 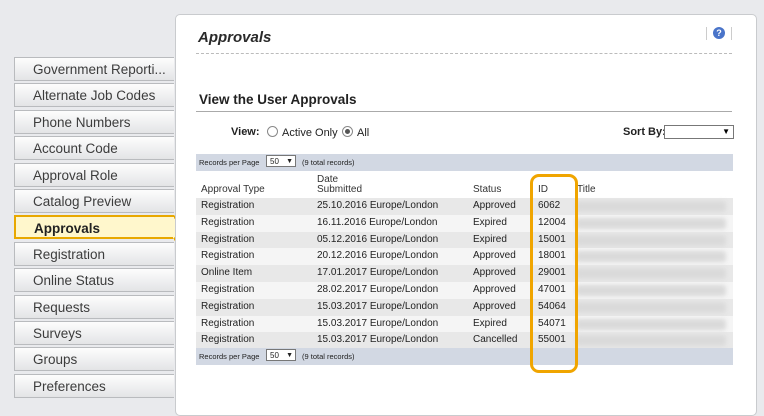 I want to click on all-radio, so click(x=347, y=131).